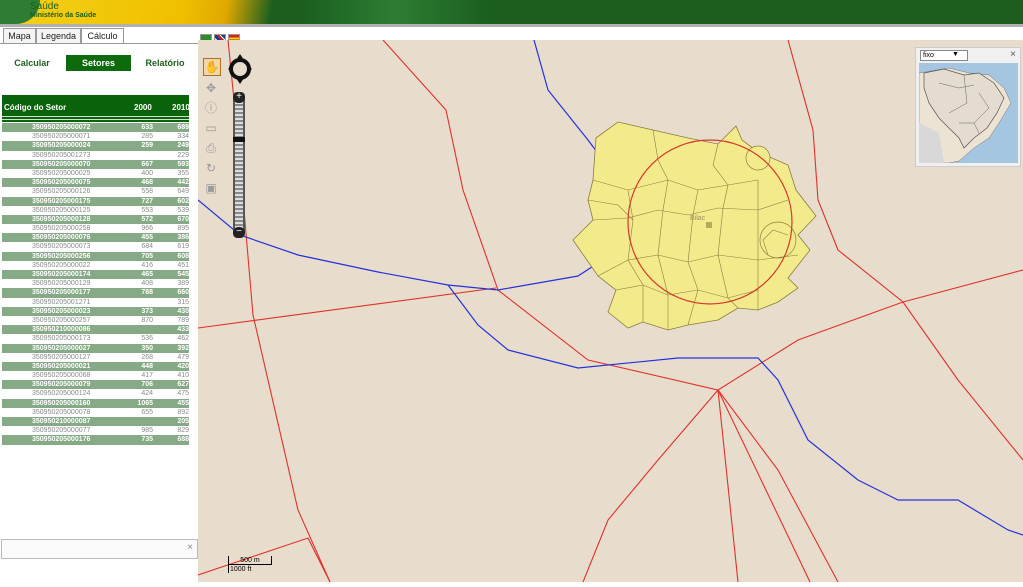 The width and height of the screenshot is (1023, 587). I want to click on column-header-2000: 2000, so click(143, 107).